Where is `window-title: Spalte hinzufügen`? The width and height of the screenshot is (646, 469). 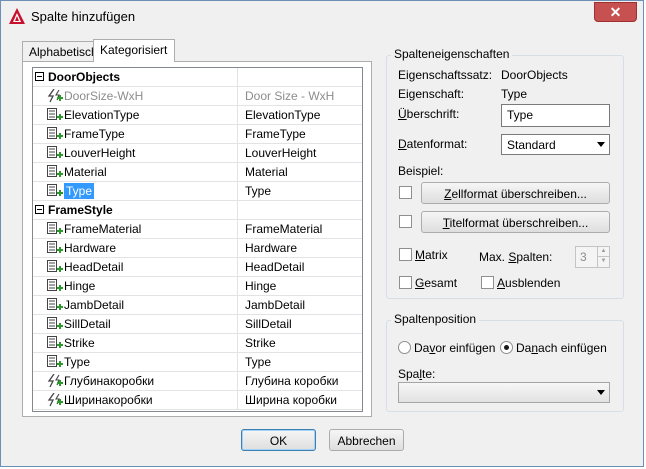
window-title: Spalte hinzufügen is located at coordinates (83, 16).